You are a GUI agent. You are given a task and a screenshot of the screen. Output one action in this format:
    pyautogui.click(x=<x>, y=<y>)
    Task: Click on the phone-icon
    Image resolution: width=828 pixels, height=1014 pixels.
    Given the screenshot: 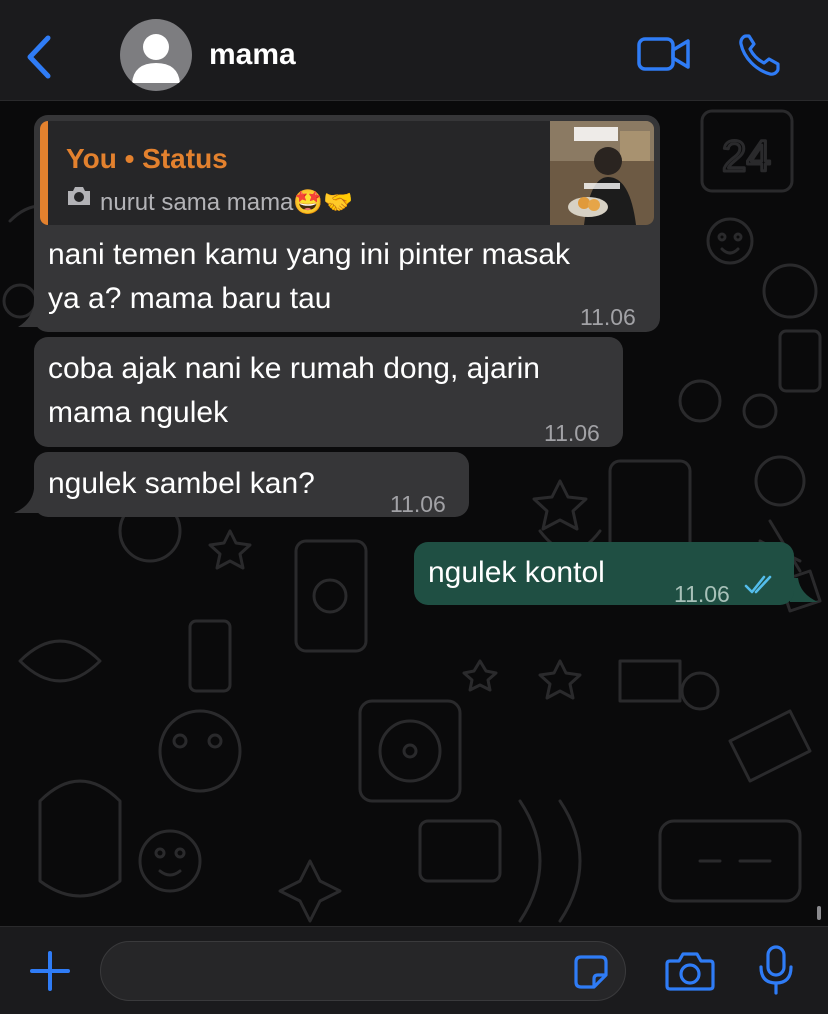 What is the action you would take?
    pyautogui.click(x=759, y=55)
    